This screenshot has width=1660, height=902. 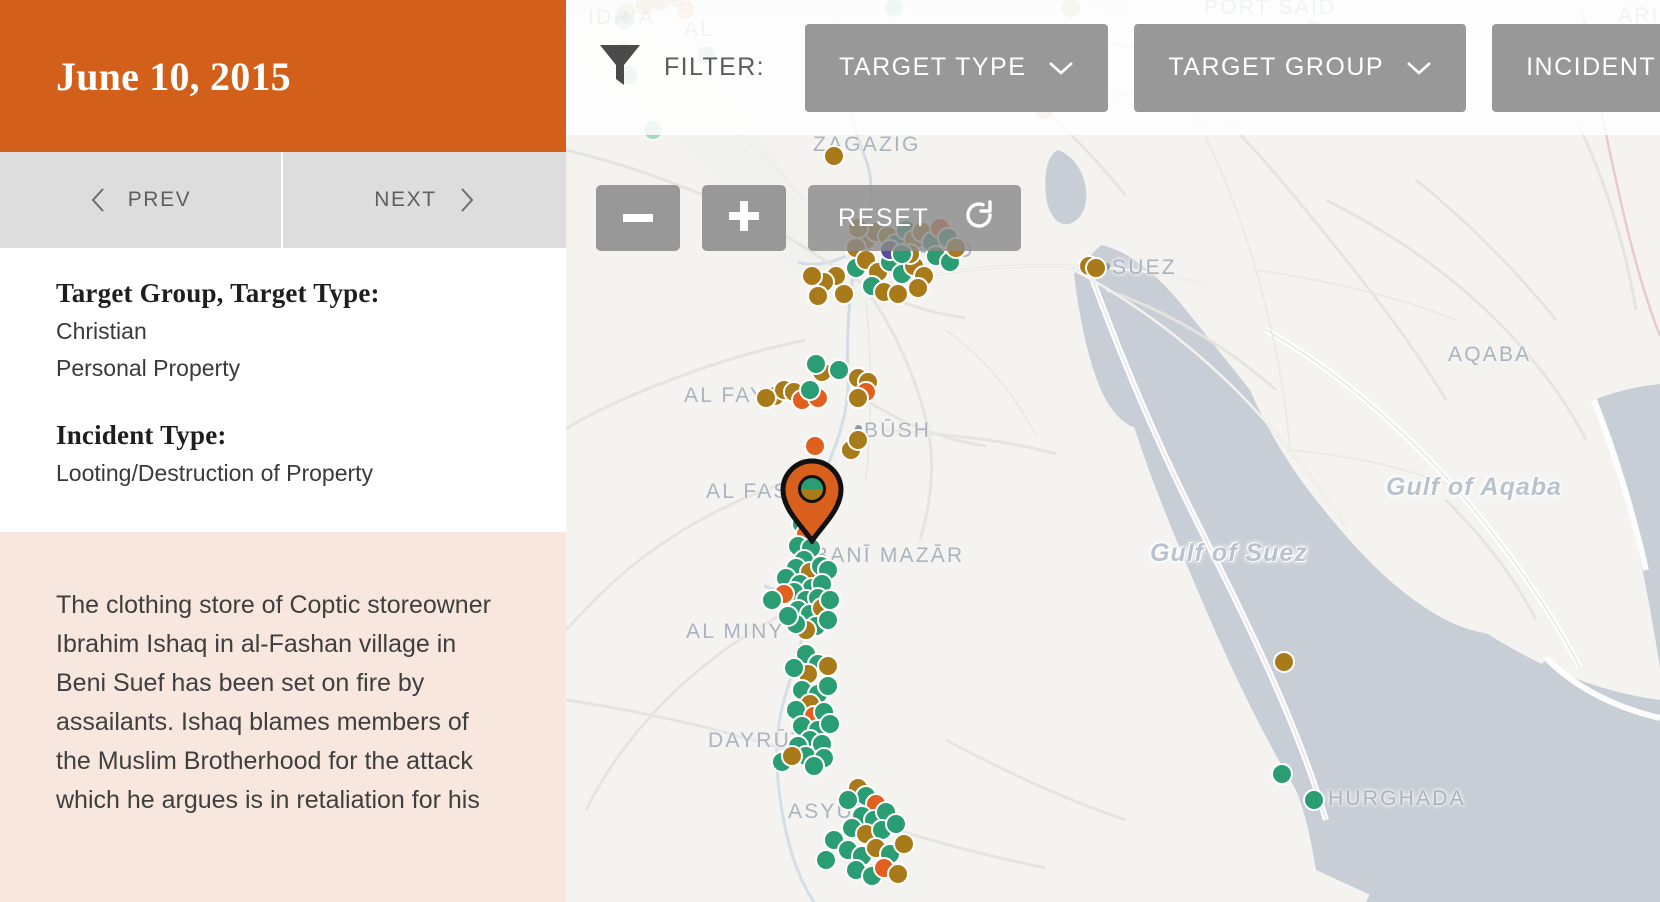 I want to click on map-zoom-controls: RESET, so click(x=809, y=218).